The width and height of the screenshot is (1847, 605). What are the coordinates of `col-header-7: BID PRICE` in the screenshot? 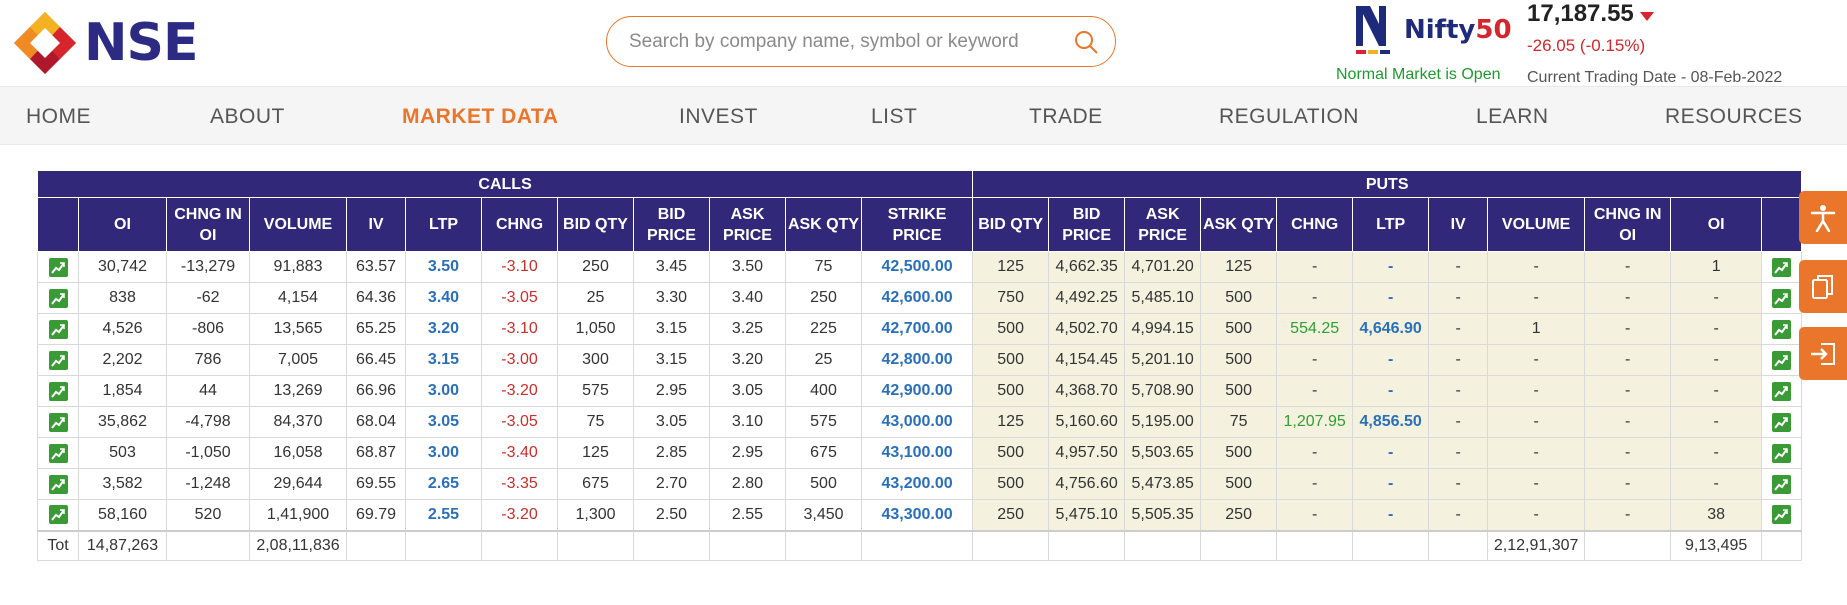 It's located at (671, 224).